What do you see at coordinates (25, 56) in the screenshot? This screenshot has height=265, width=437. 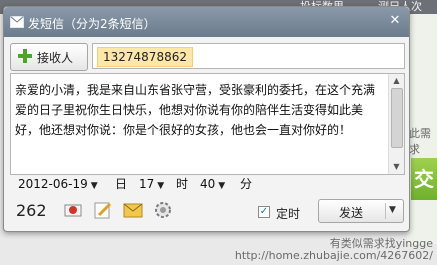 I see `plus-icon` at bounding box center [25, 56].